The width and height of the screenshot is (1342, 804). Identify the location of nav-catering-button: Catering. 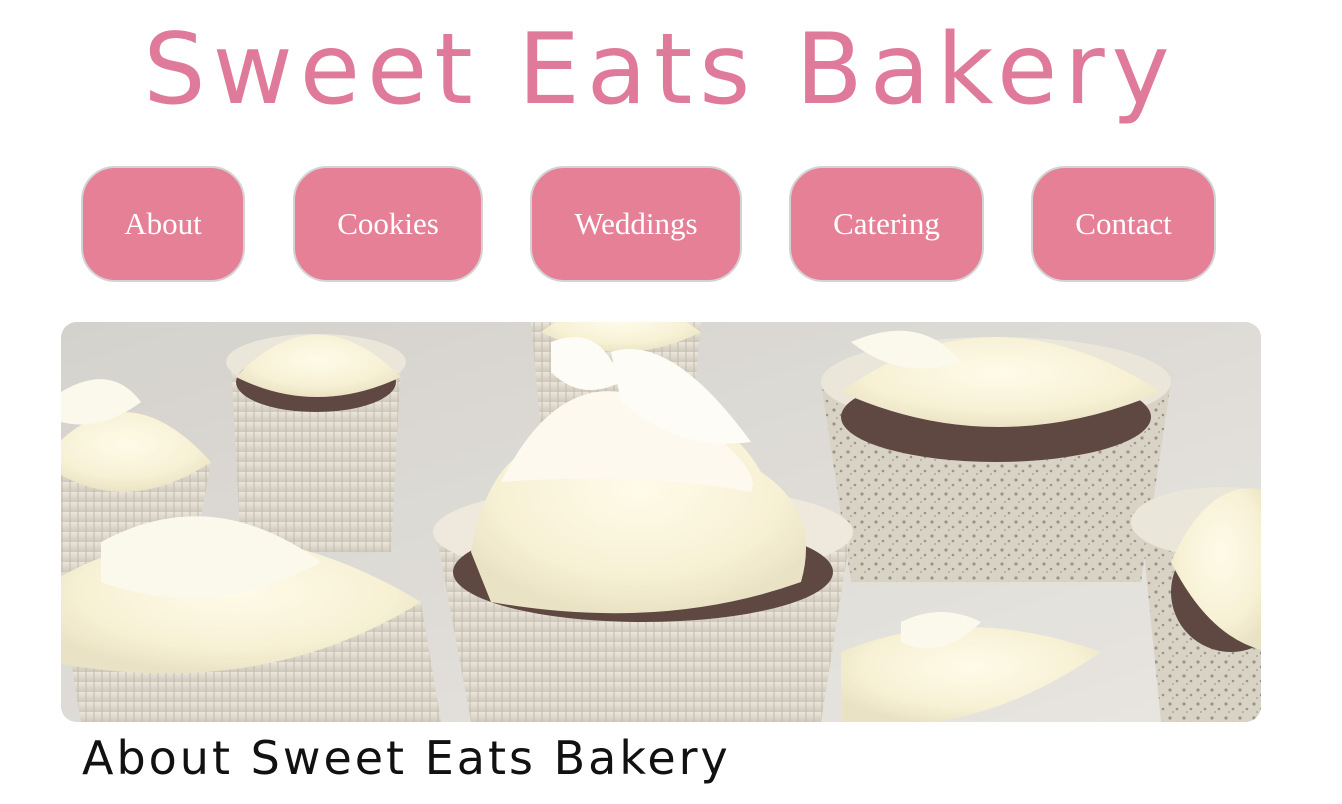
(886, 224).